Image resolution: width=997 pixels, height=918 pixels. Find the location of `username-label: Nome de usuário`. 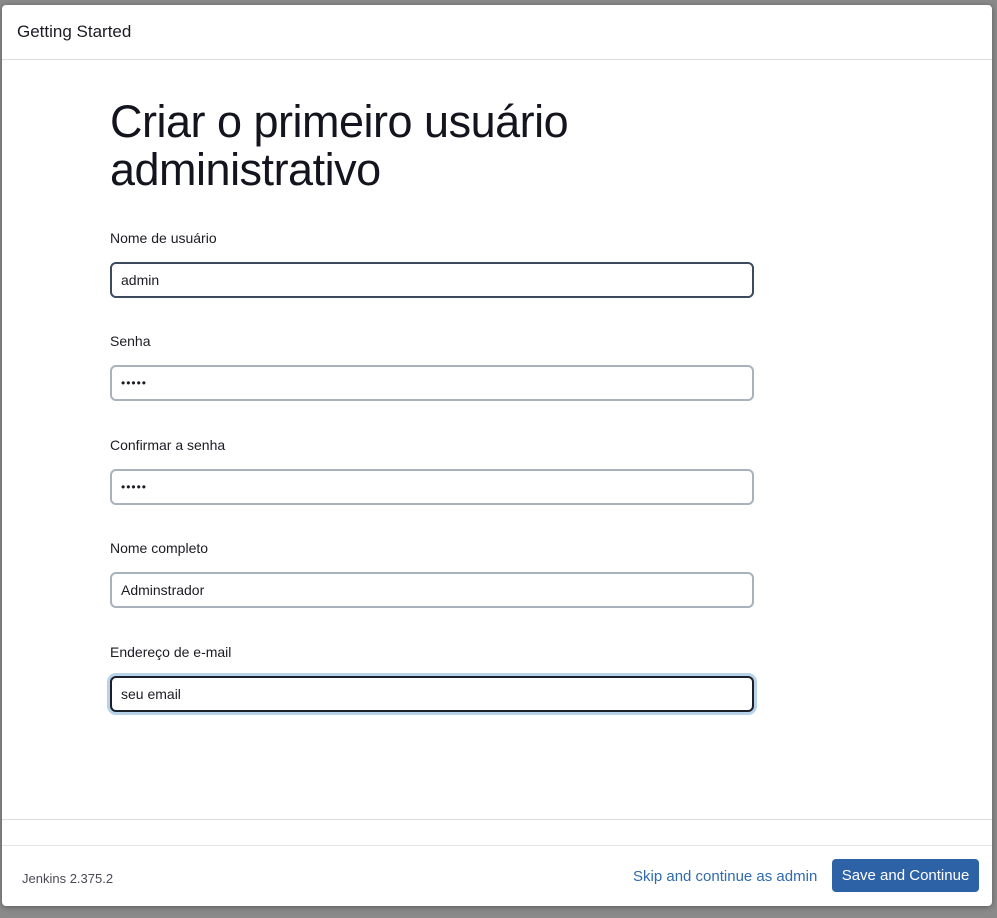

username-label: Nome de usuário is located at coordinates (163, 238).